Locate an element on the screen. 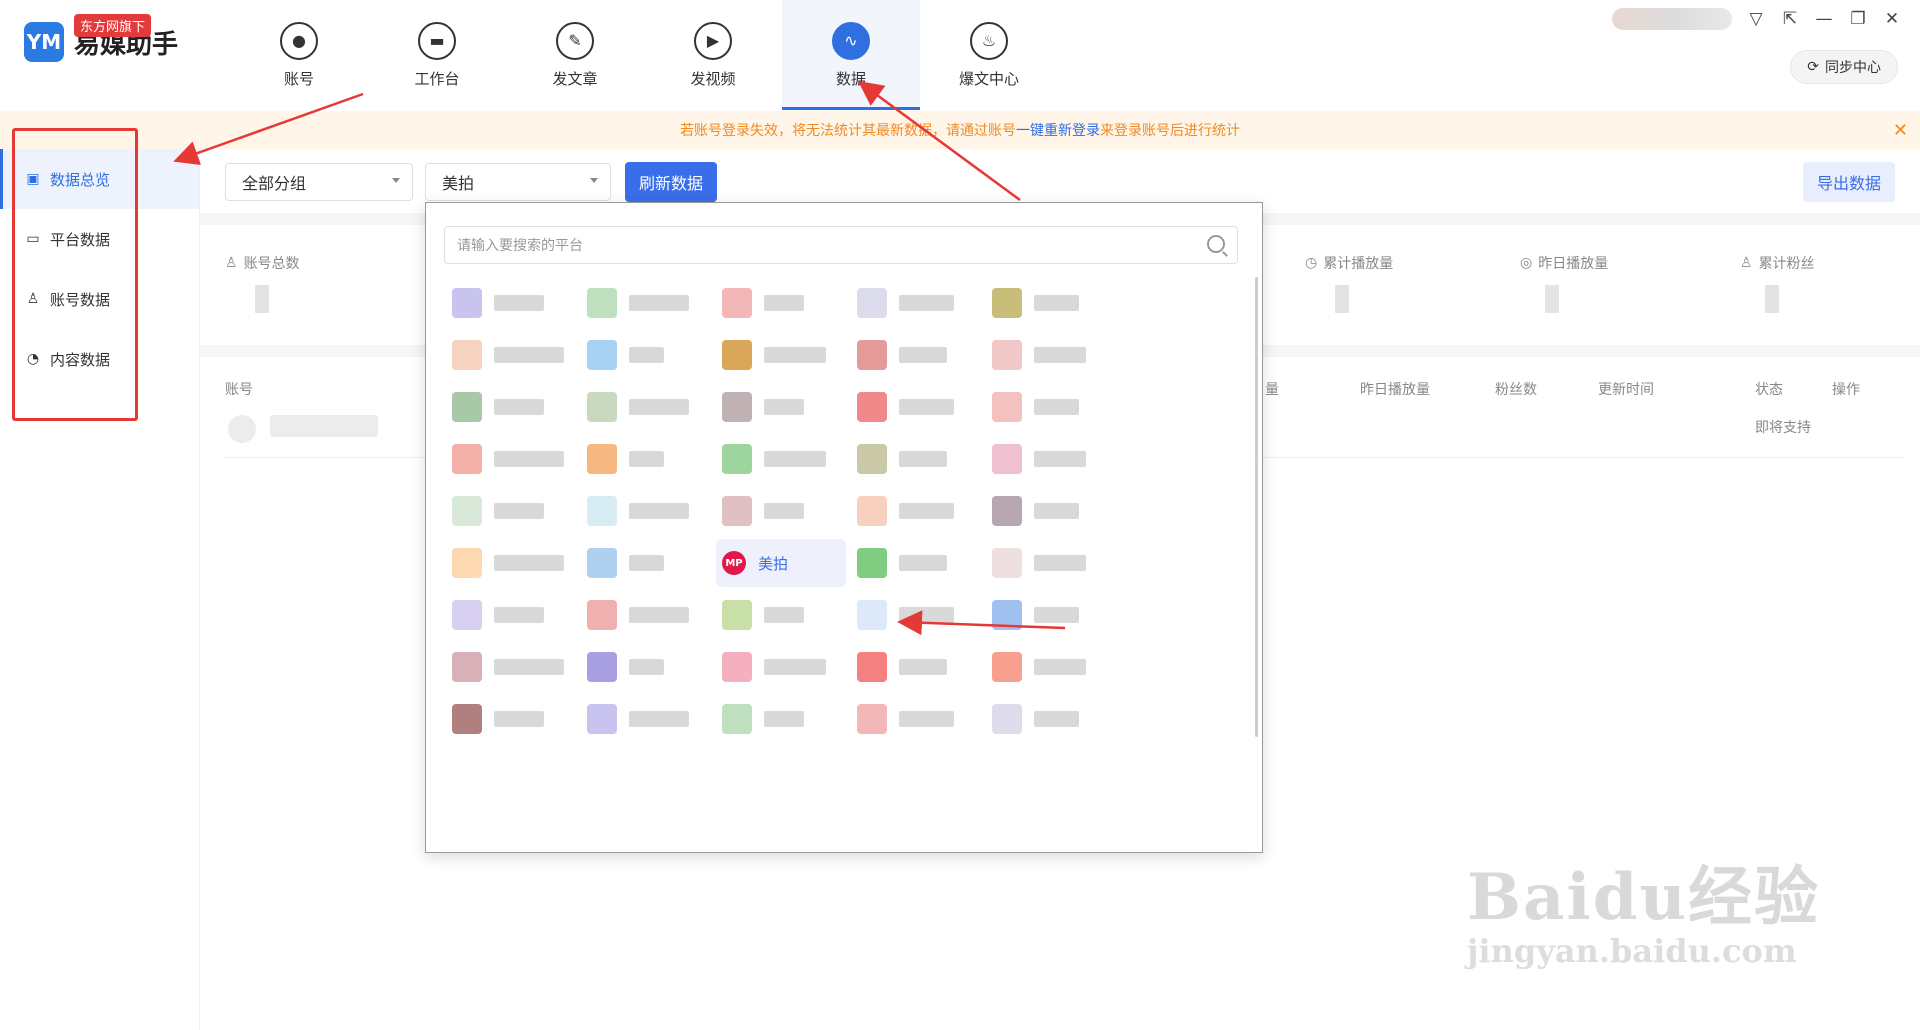  search-icon is located at coordinates (1216, 244).